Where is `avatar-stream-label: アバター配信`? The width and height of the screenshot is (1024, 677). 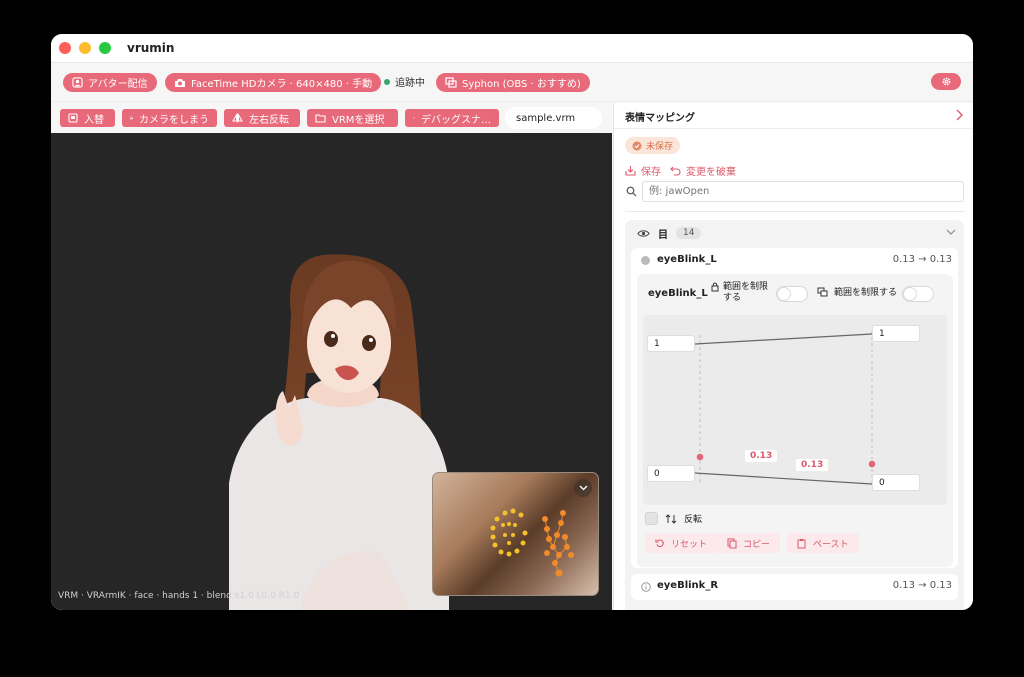 avatar-stream-label: アバター配信 is located at coordinates (118, 84).